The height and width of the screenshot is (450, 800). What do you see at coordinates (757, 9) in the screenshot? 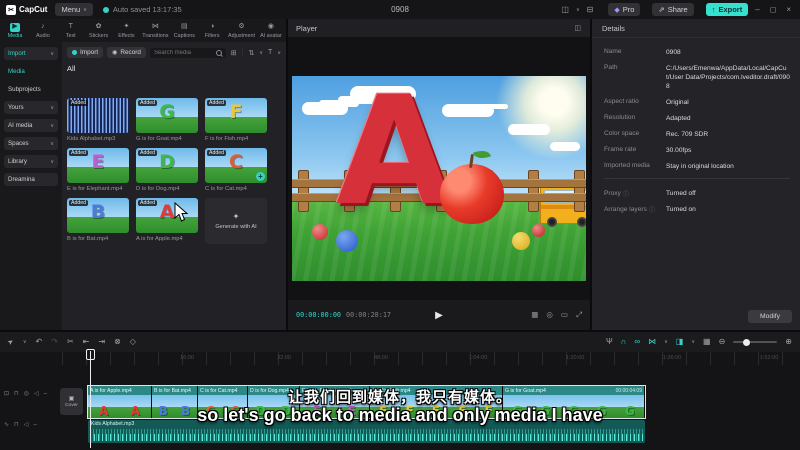
I see `minimize-button: –` at bounding box center [757, 9].